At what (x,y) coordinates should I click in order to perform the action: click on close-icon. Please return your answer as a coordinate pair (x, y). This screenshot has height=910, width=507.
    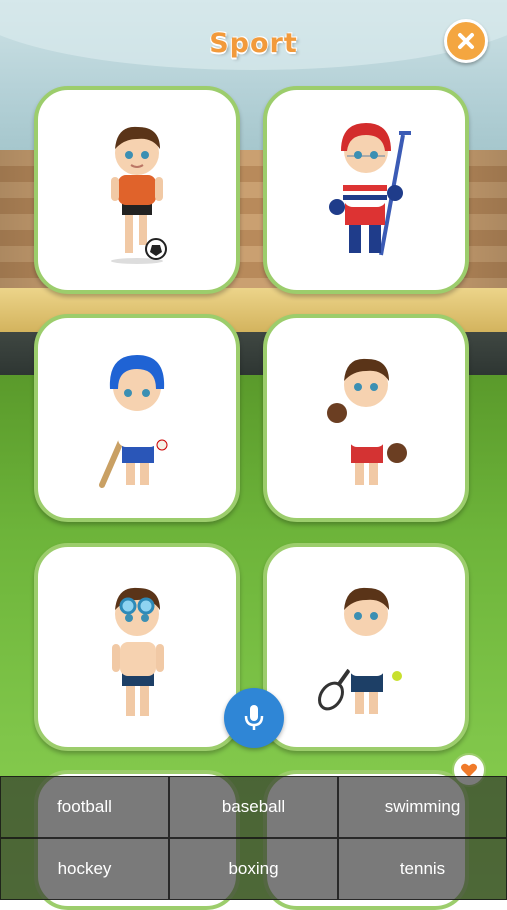
    Looking at the image, I should click on (466, 41).